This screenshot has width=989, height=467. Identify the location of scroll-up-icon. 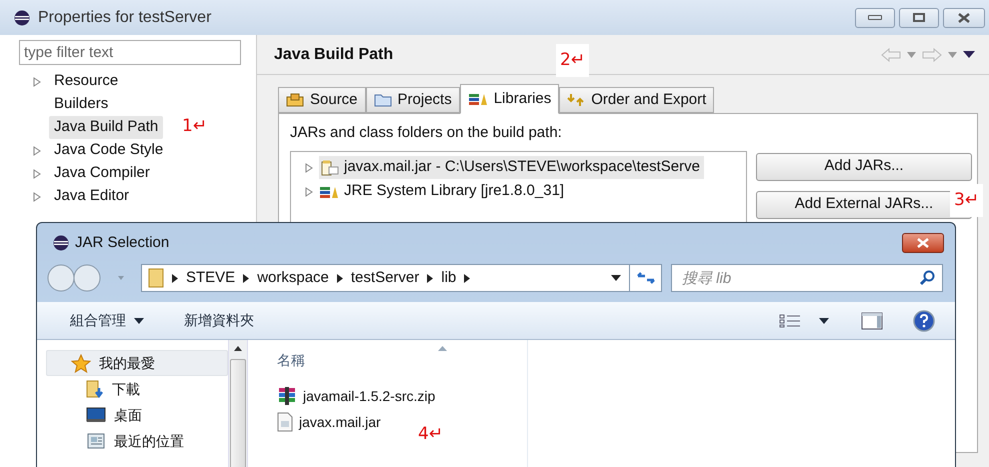
(238, 348).